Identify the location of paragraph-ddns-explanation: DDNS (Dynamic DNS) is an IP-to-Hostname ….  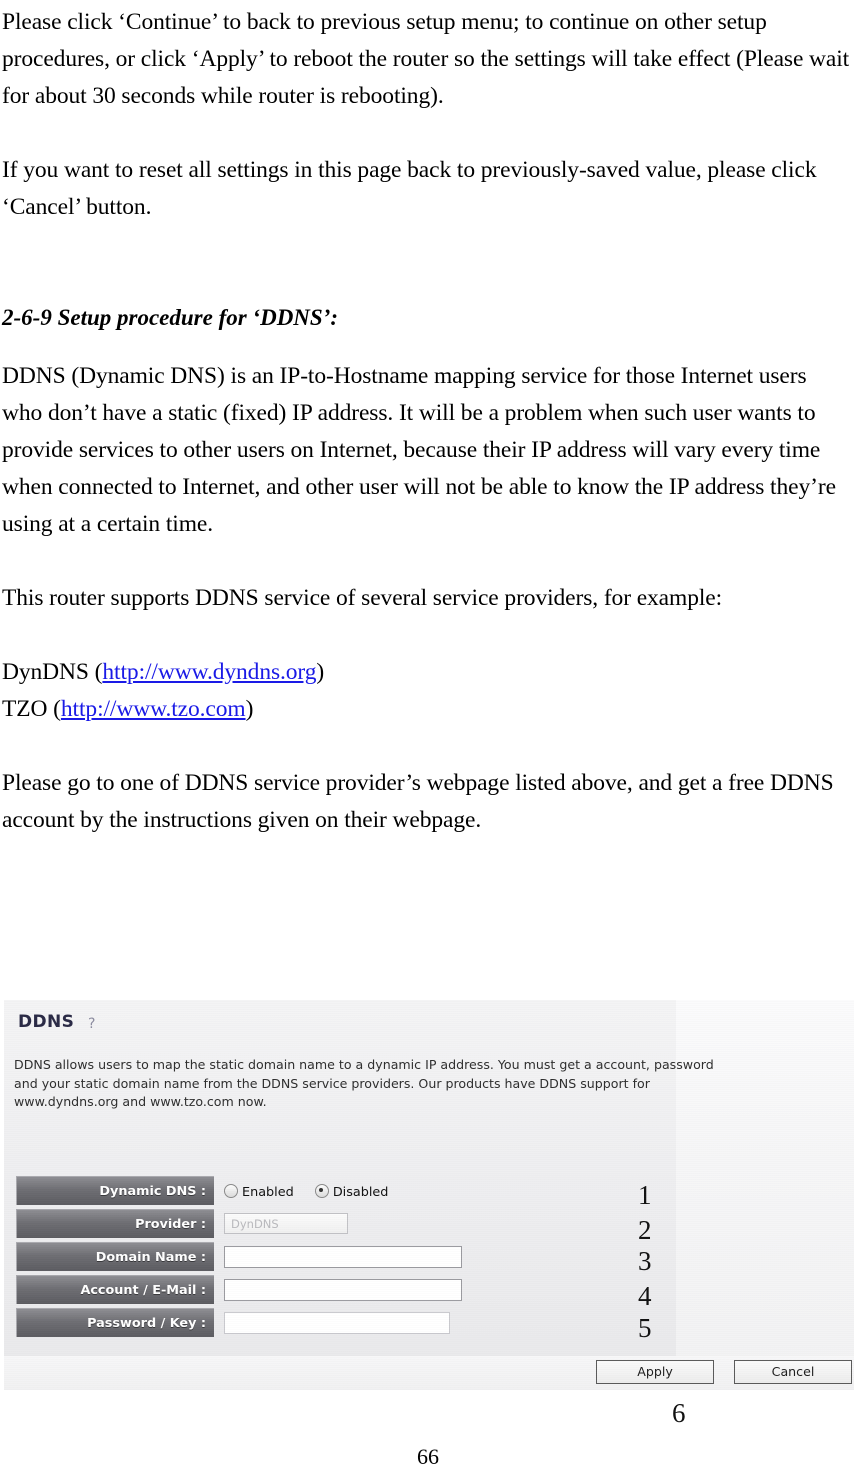
(419, 450).